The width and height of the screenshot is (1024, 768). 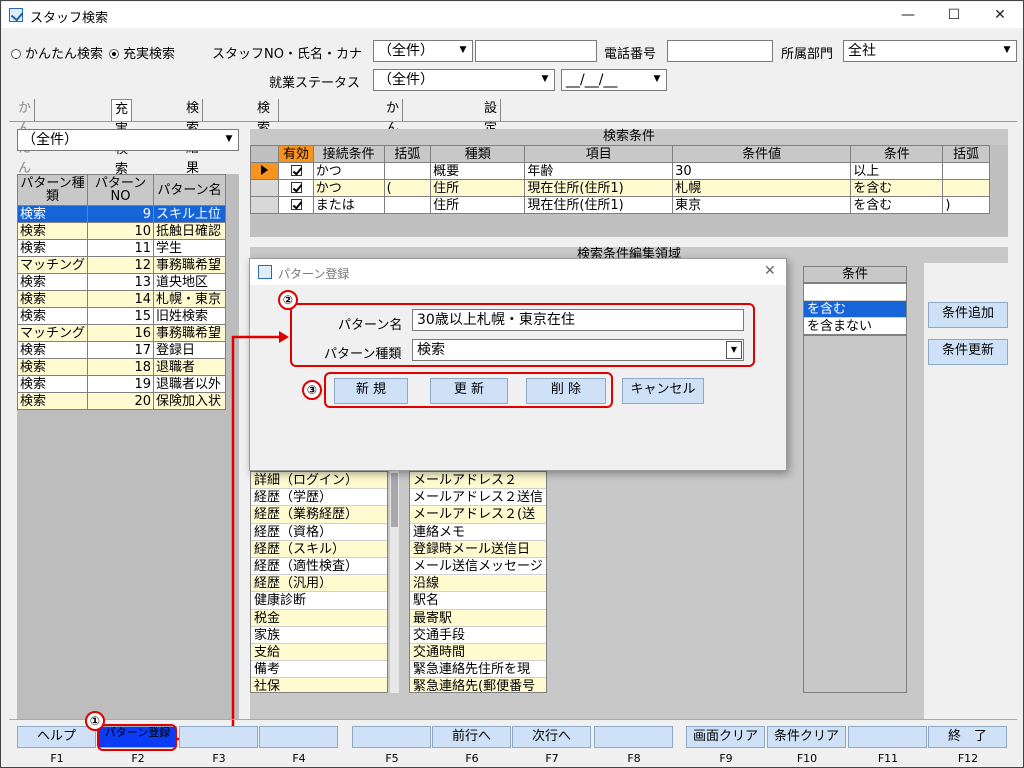 I want to click on pattern-no-cell: 14, so click(x=121, y=299).